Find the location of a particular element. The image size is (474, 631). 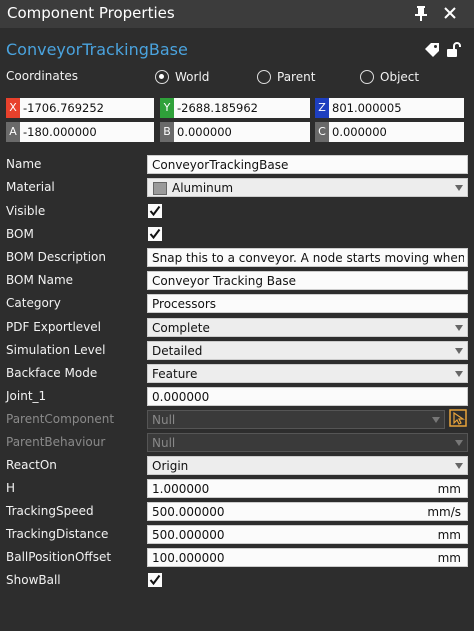

backface-mode-value: Feature is located at coordinates (175, 374).